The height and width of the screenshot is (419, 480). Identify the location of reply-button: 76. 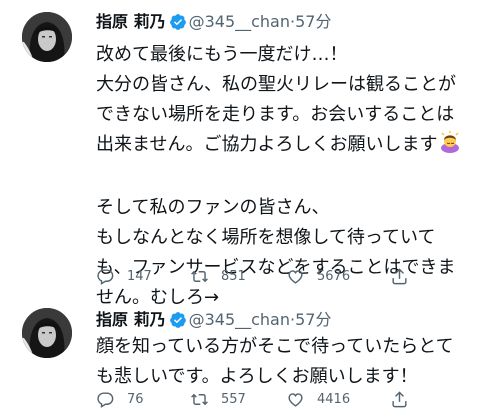
(120, 399).